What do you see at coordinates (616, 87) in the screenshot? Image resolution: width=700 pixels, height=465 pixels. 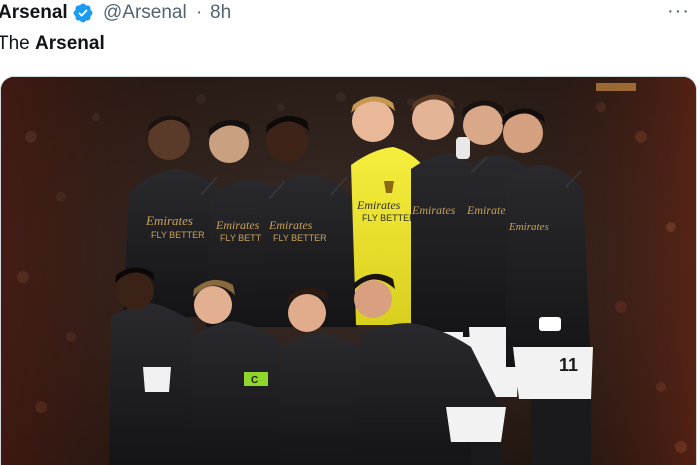 I see `stadium-light` at bounding box center [616, 87].